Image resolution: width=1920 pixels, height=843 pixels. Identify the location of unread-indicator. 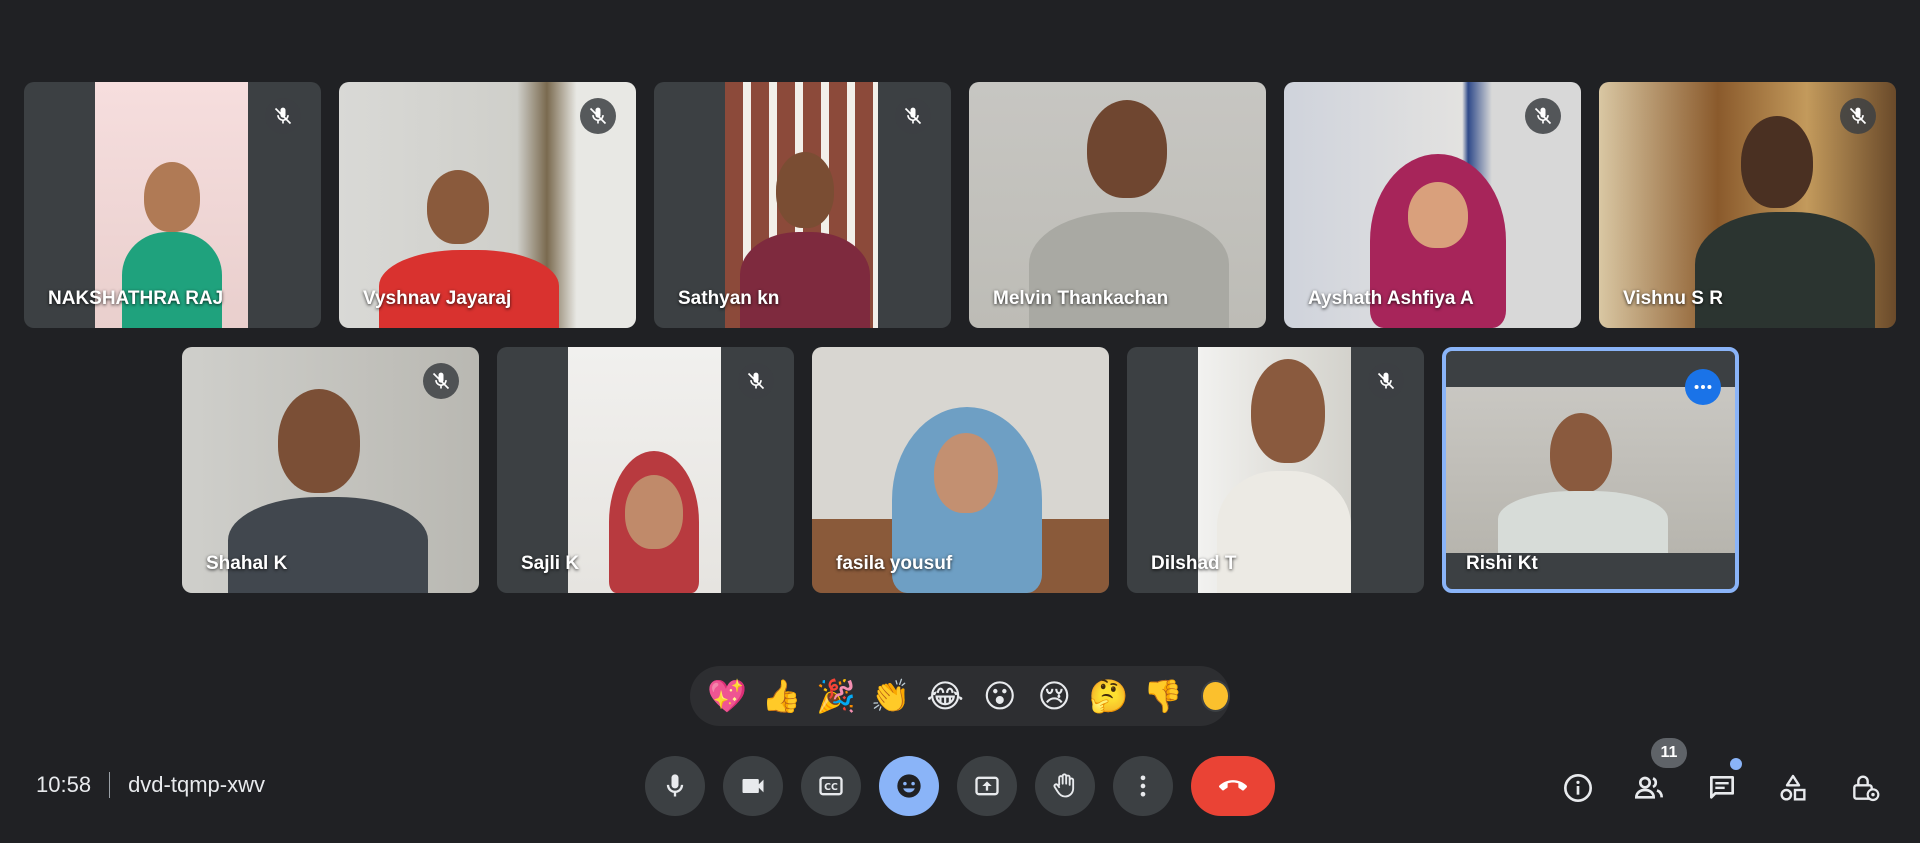
(1736, 764).